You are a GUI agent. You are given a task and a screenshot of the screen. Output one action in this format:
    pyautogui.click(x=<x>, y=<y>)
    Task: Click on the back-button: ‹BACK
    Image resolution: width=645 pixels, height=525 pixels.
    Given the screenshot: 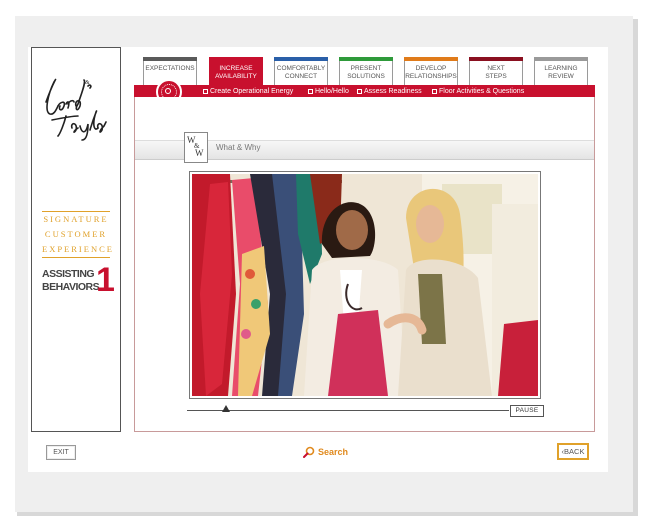 What is the action you would take?
    pyautogui.click(x=573, y=451)
    